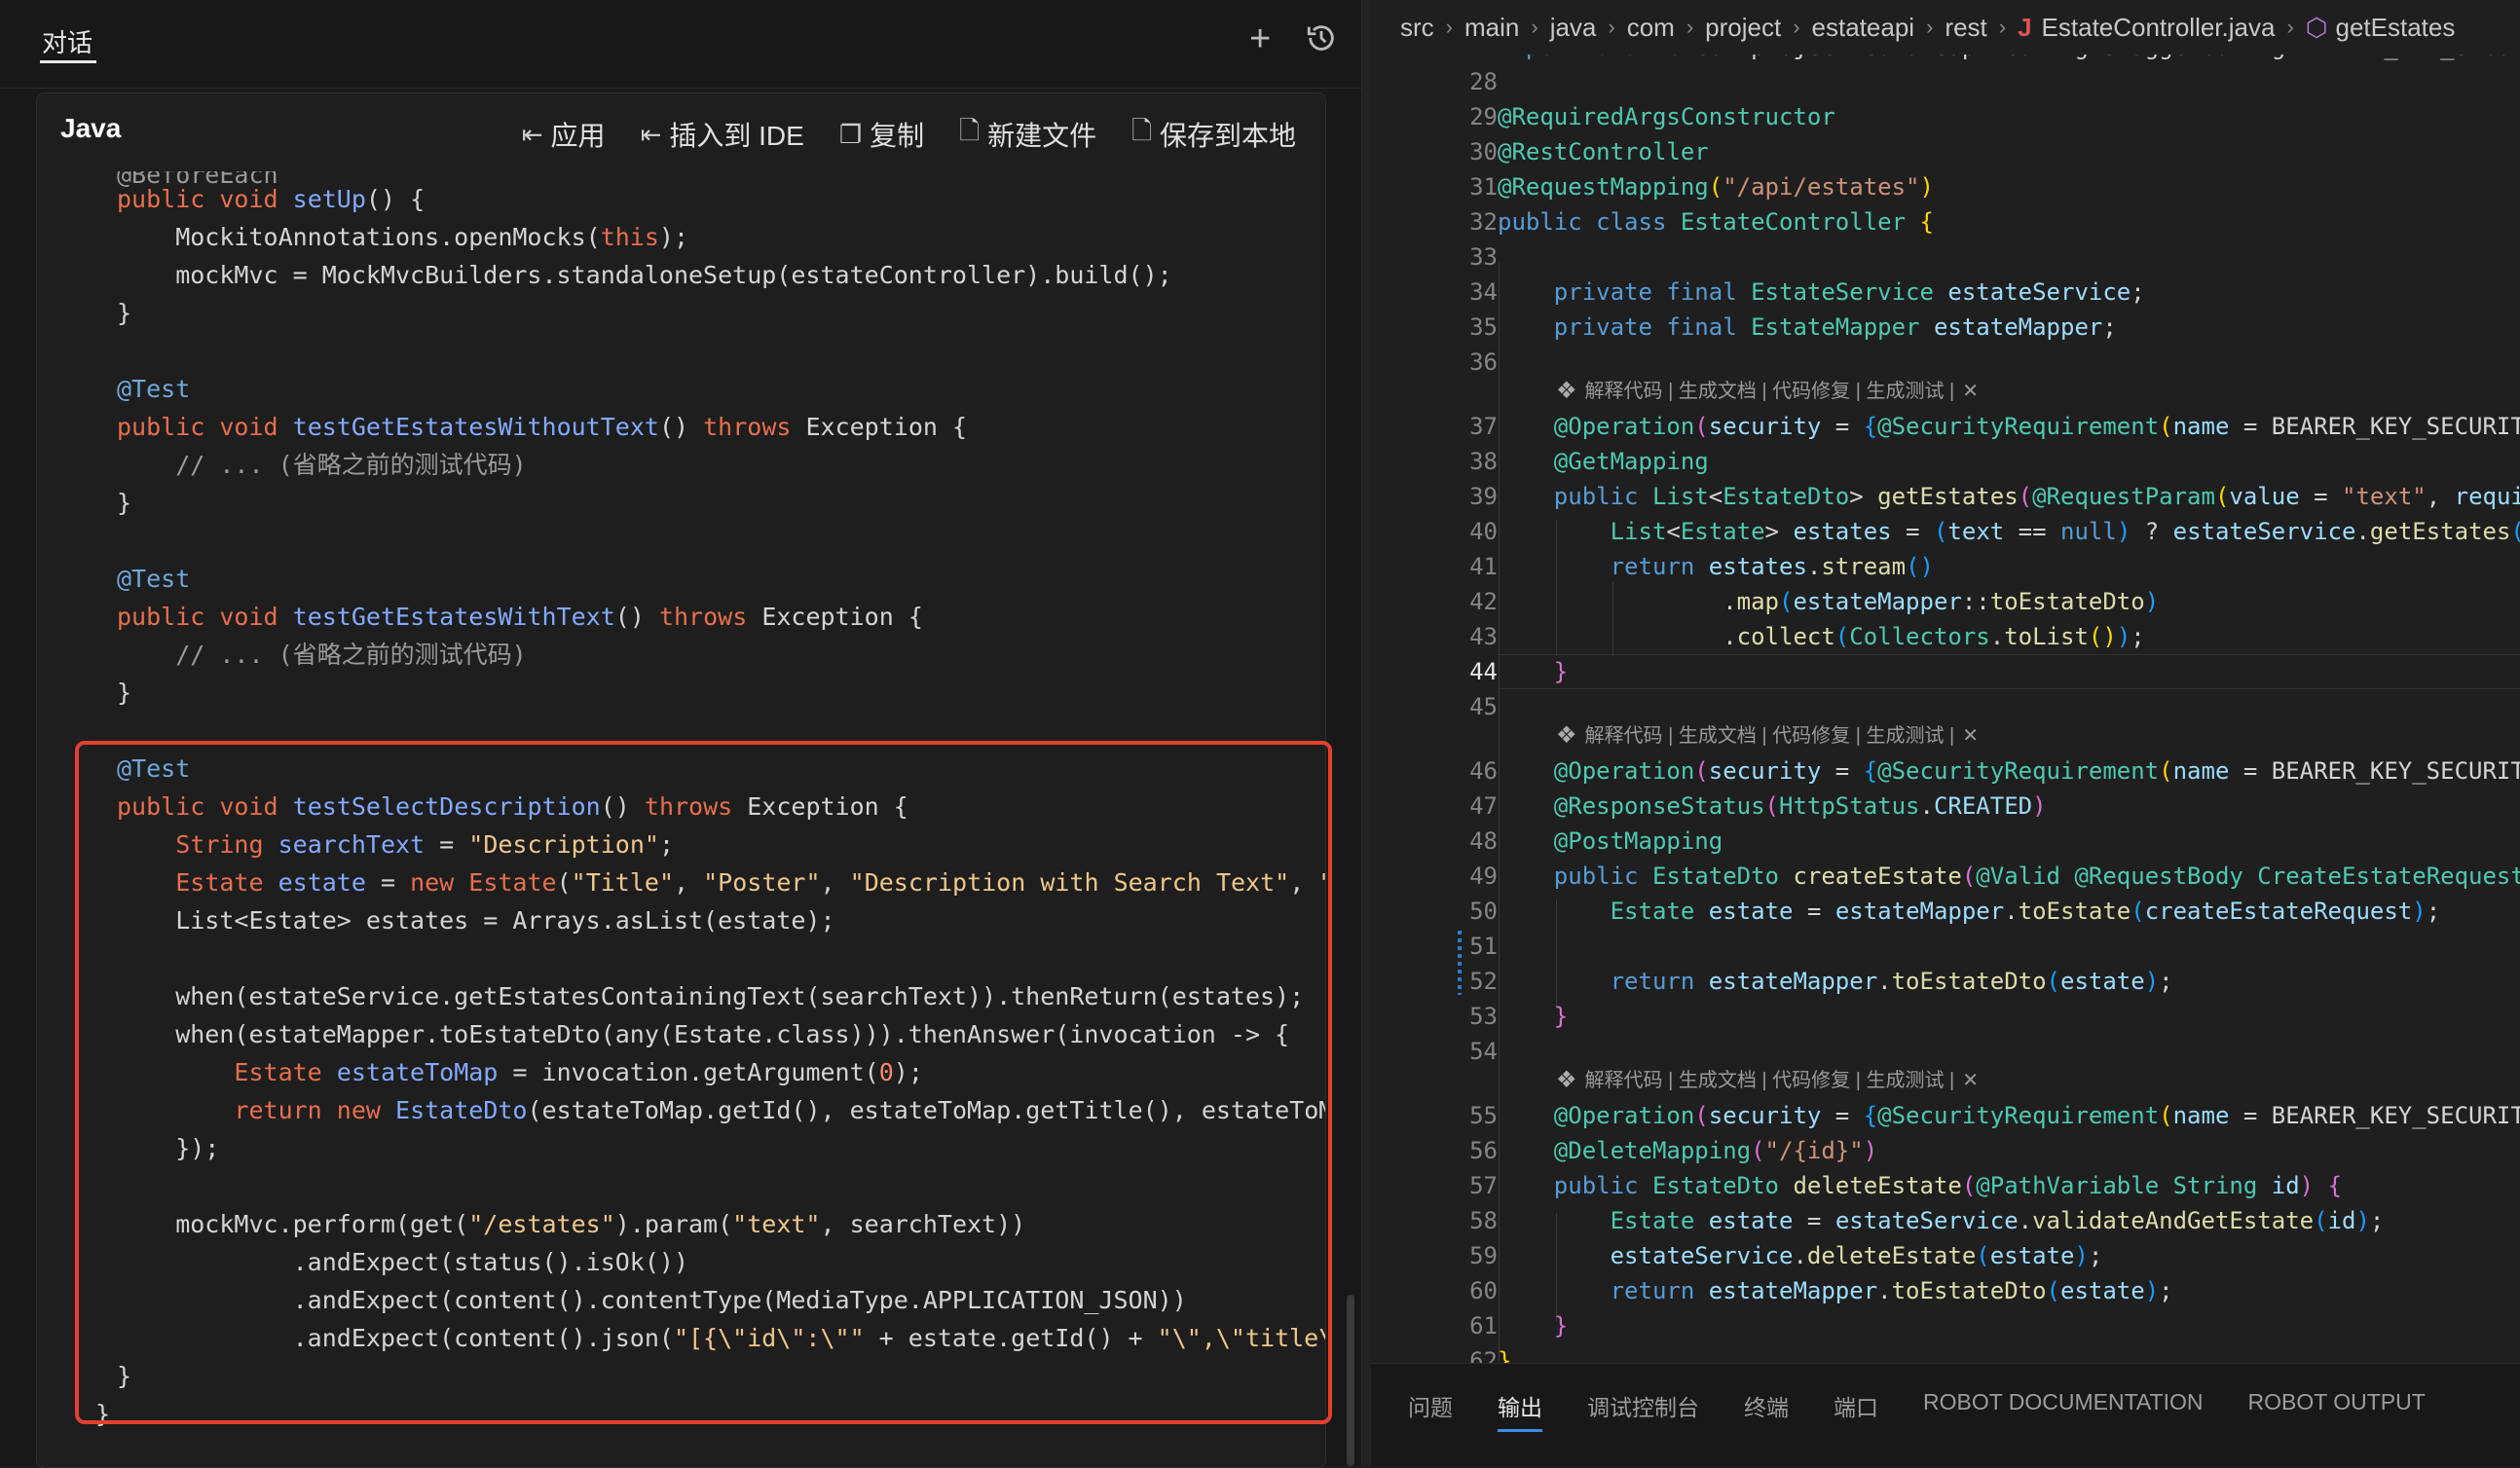  I want to click on apply-button: ⇤ 应用, so click(564, 134).